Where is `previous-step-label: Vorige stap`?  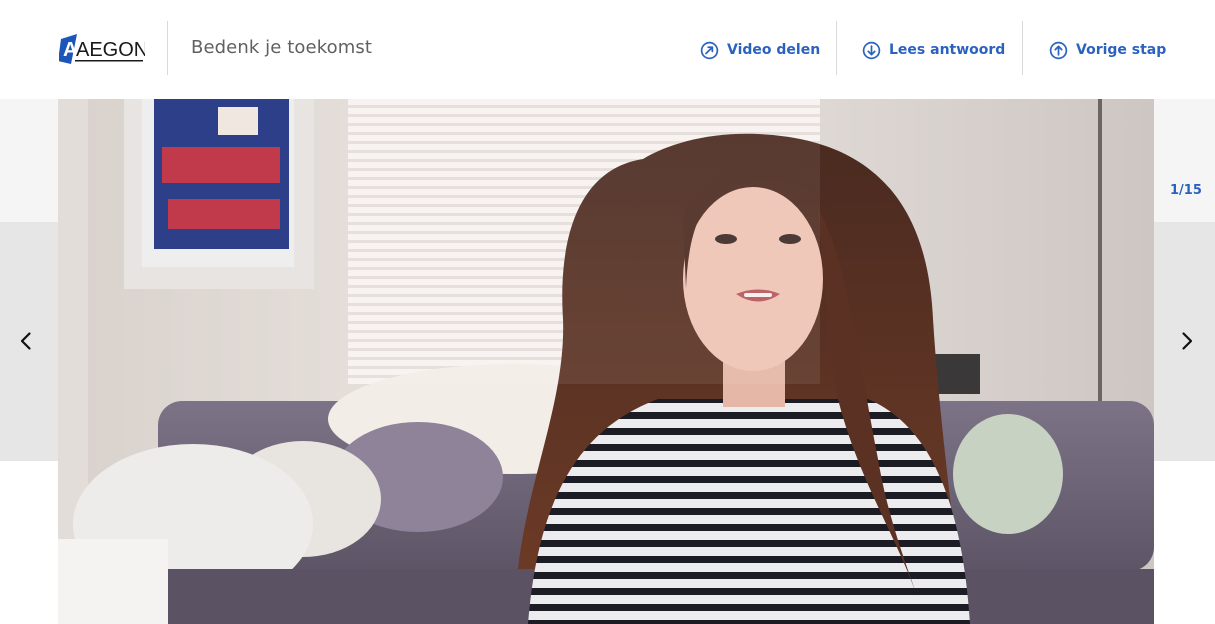
previous-step-label: Vorige stap is located at coordinates (1121, 50).